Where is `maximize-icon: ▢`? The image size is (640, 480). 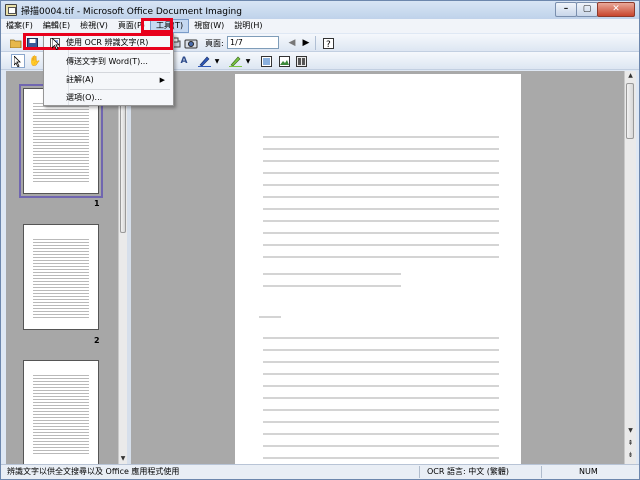 maximize-icon: ▢ is located at coordinates (587, 9).